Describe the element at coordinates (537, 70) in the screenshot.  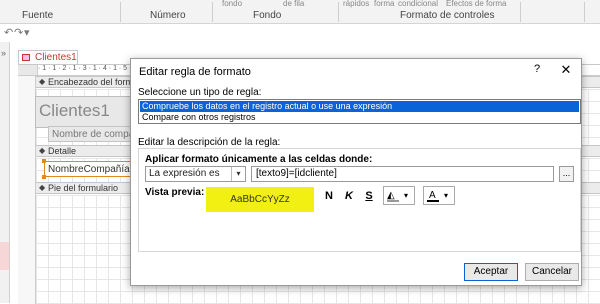
I see `help-icon: ?` at that location.